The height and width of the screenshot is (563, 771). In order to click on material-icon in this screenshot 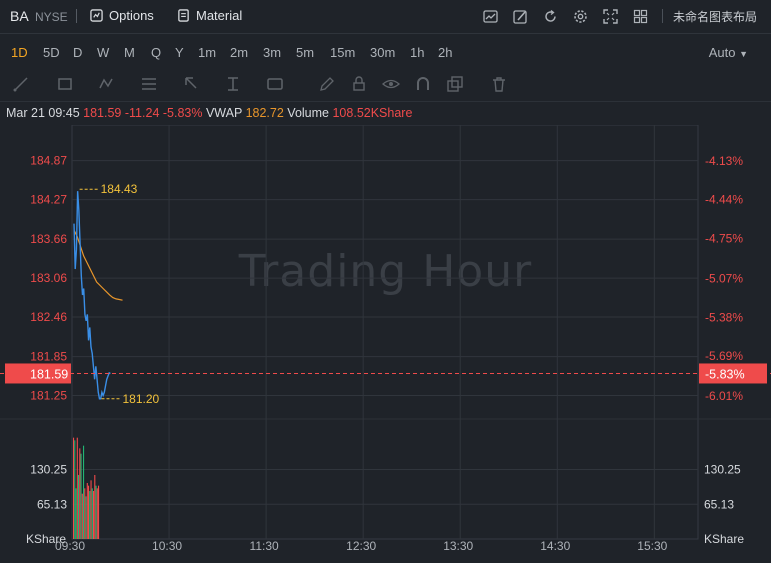, I will do `click(183, 15)`.